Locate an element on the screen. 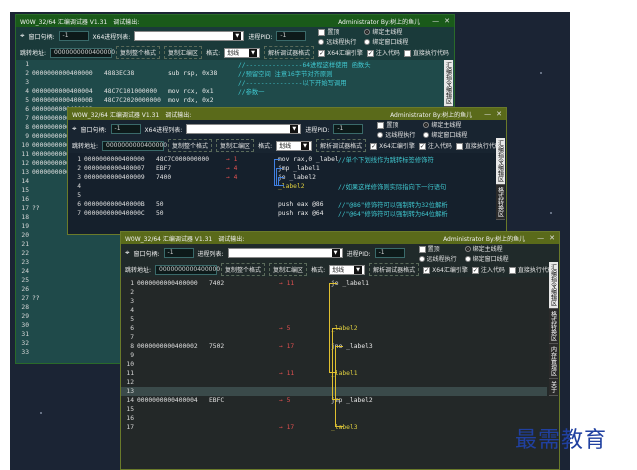  line-number: 10 is located at coordinates (25, 145).